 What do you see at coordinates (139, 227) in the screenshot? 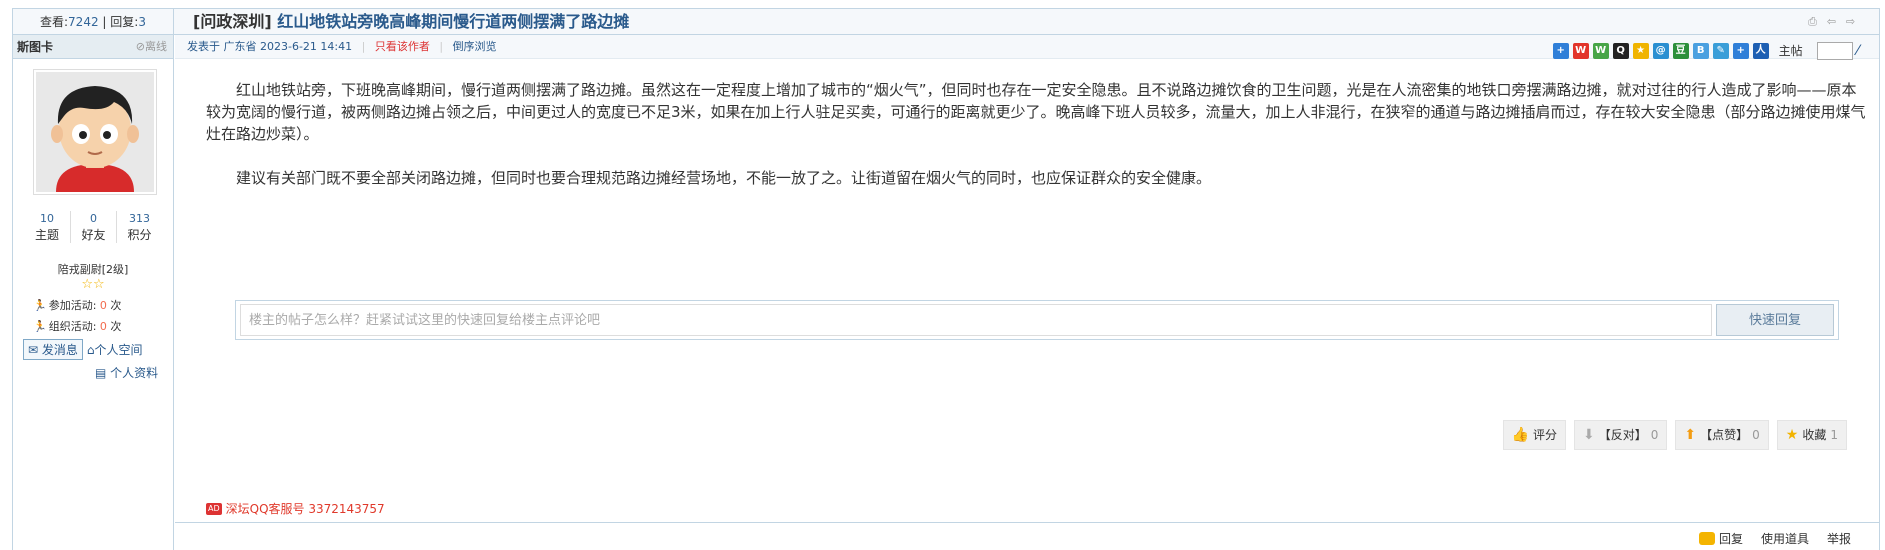
I see `stat-points: 313 积分` at bounding box center [139, 227].